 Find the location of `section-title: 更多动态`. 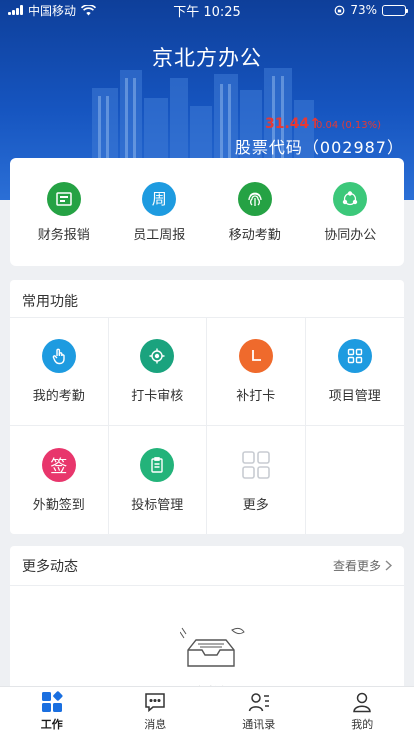

section-title: 更多动态 is located at coordinates (50, 566).